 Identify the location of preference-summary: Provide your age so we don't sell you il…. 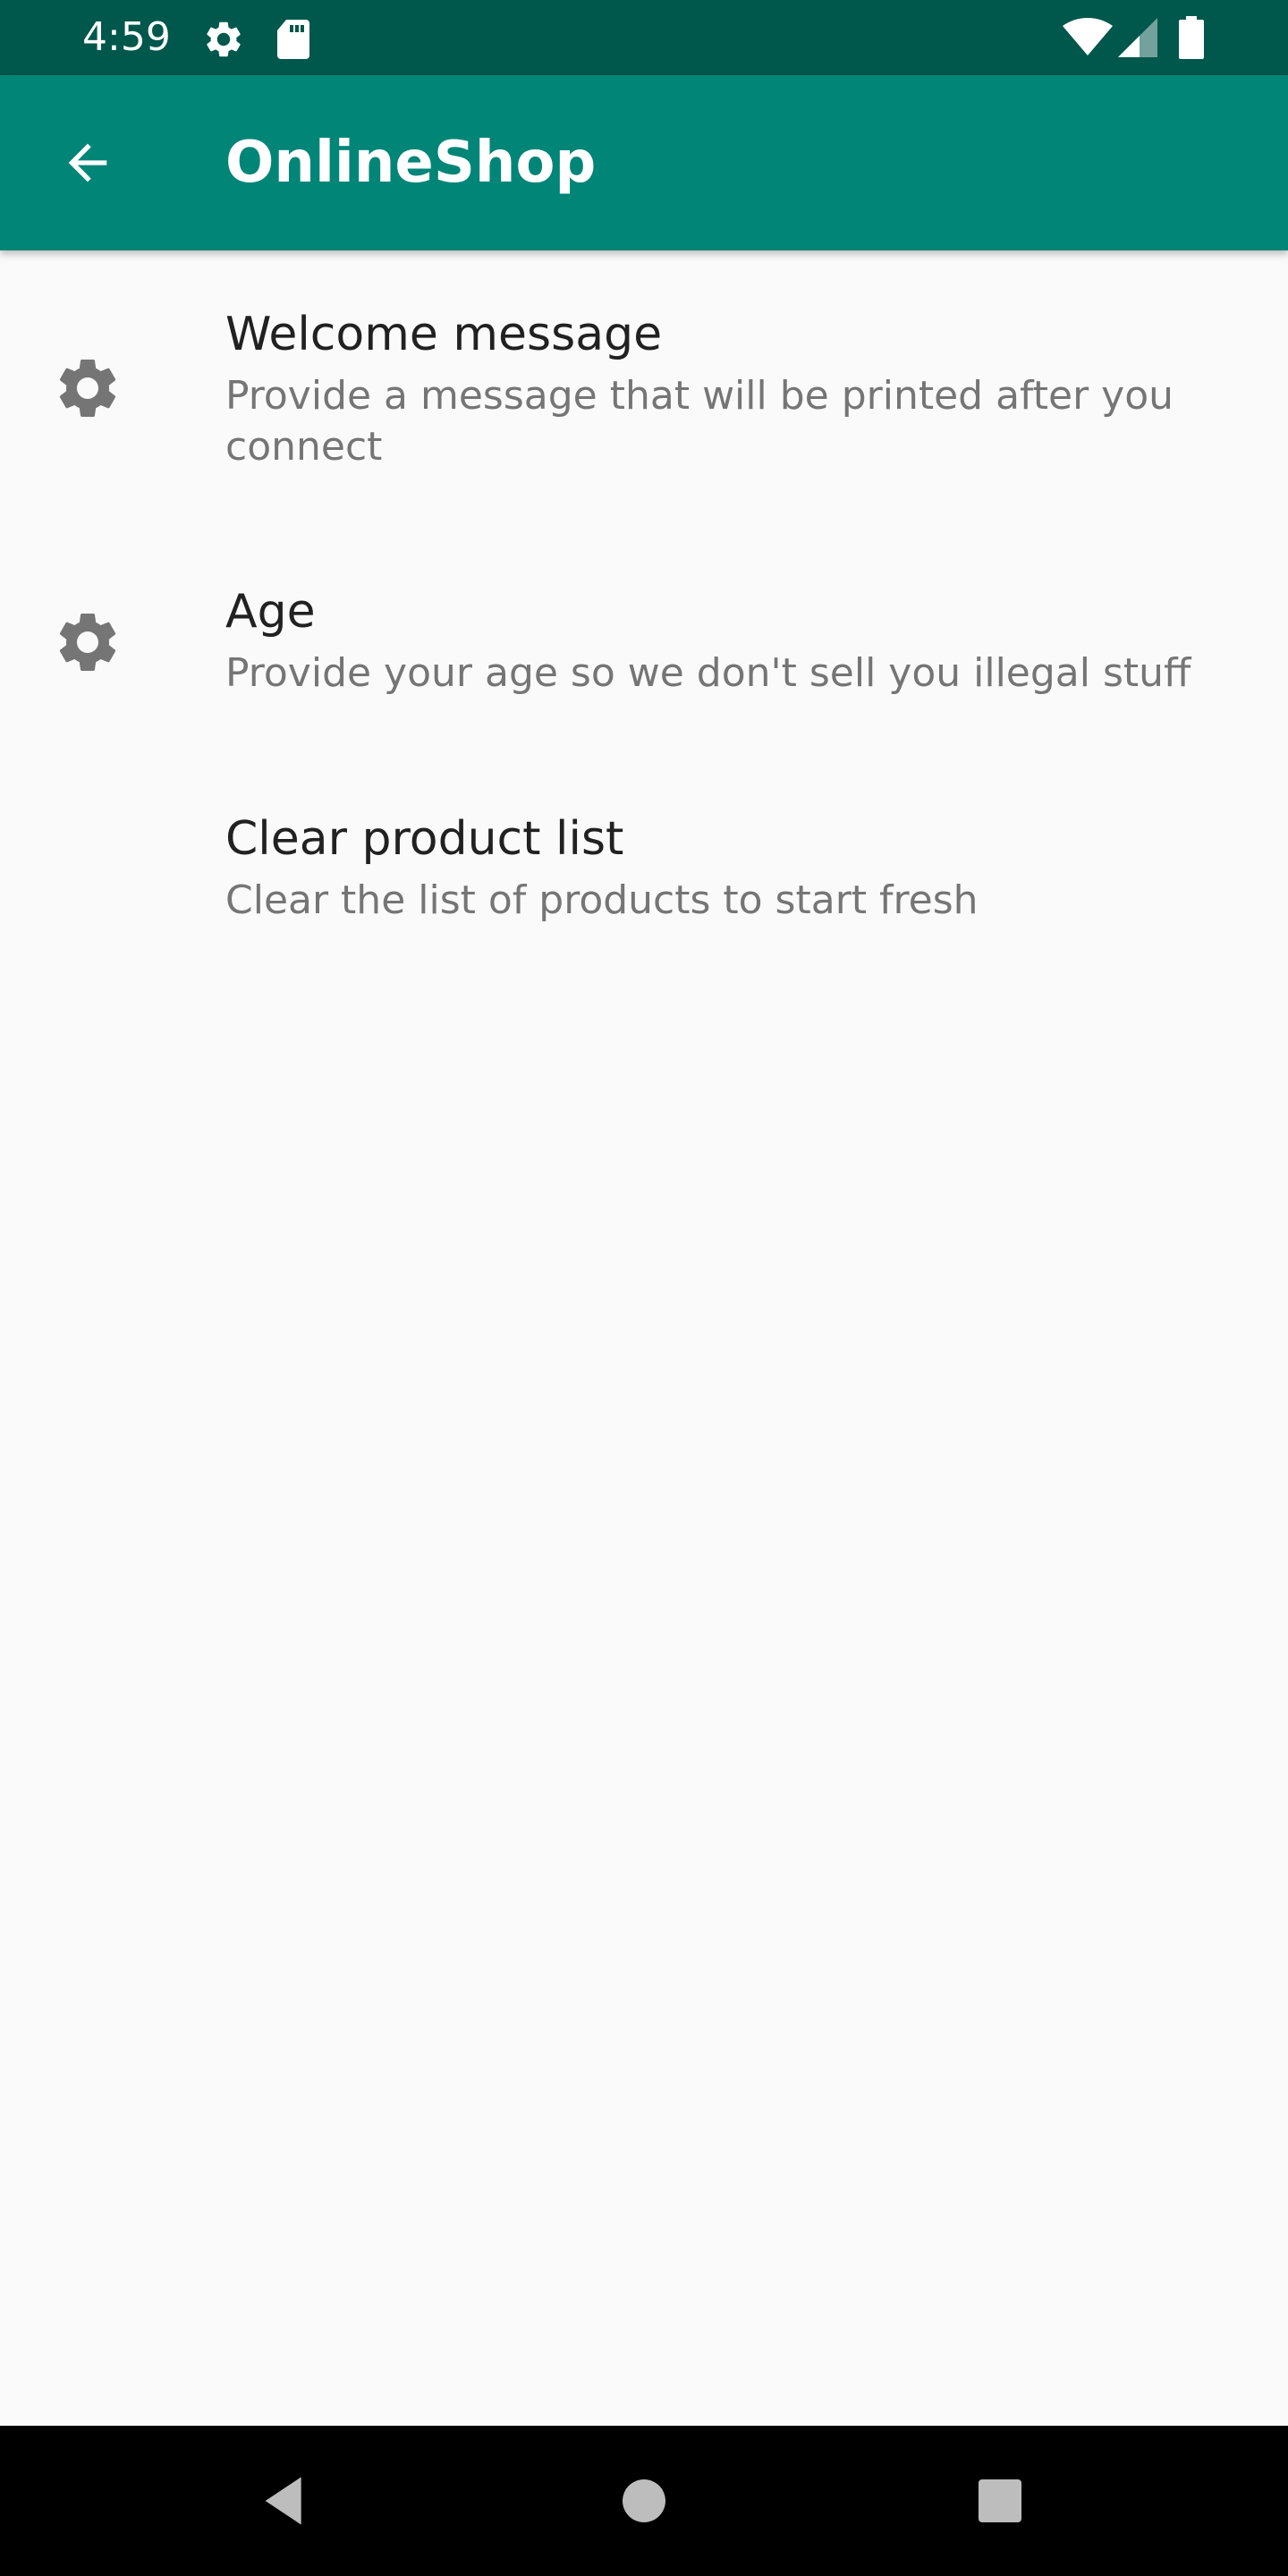
(708, 673).